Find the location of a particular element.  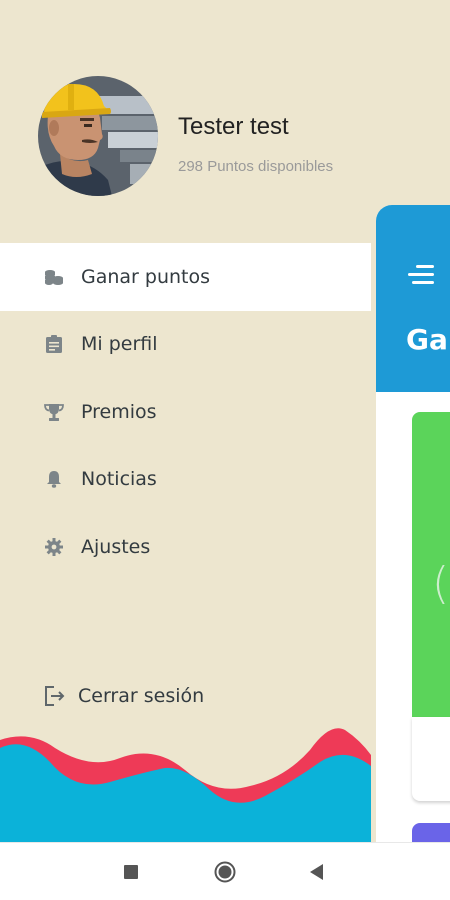

menu-item-ganar-puntos: Ganar puntos is located at coordinates (185, 277).